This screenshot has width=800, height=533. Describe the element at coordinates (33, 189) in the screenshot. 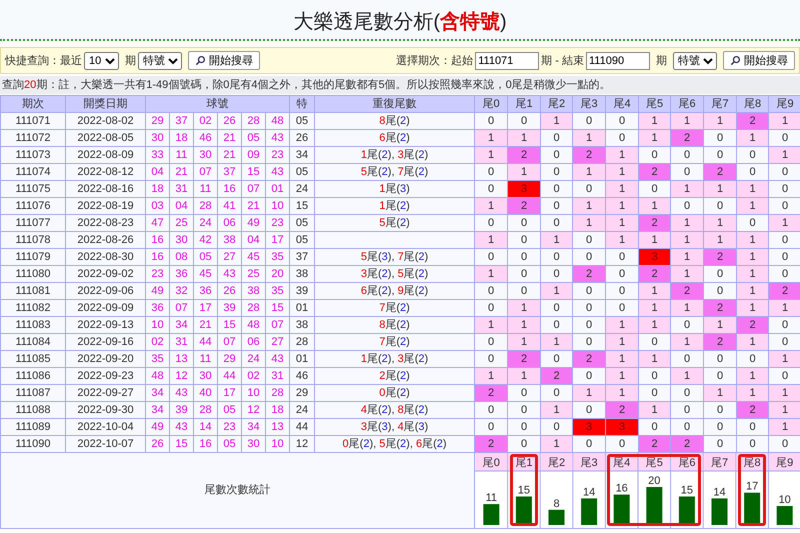

I see `table-cell: 111075` at that location.